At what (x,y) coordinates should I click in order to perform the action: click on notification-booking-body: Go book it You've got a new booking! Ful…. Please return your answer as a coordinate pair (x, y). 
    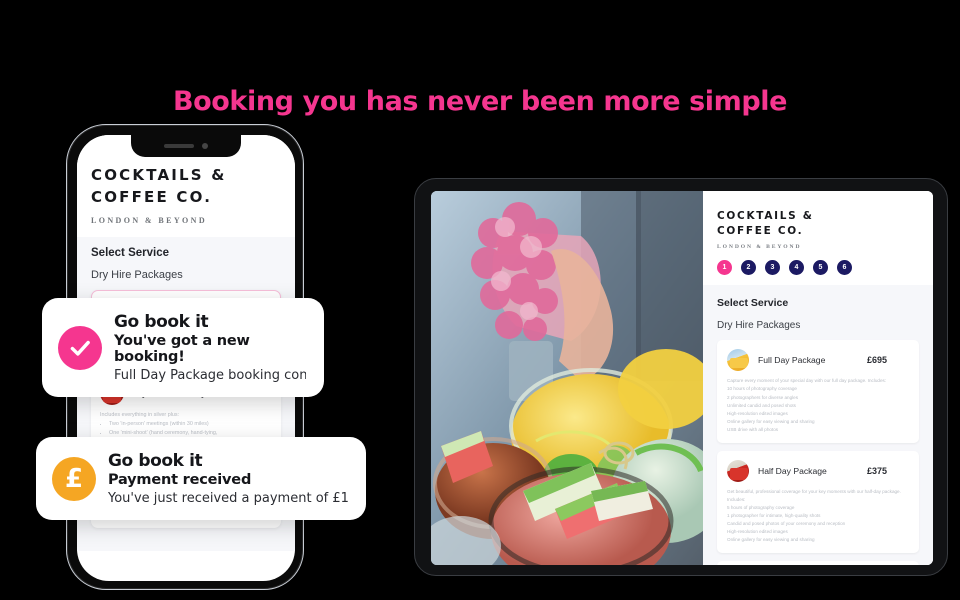
    Looking at the image, I should click on (210, 347).